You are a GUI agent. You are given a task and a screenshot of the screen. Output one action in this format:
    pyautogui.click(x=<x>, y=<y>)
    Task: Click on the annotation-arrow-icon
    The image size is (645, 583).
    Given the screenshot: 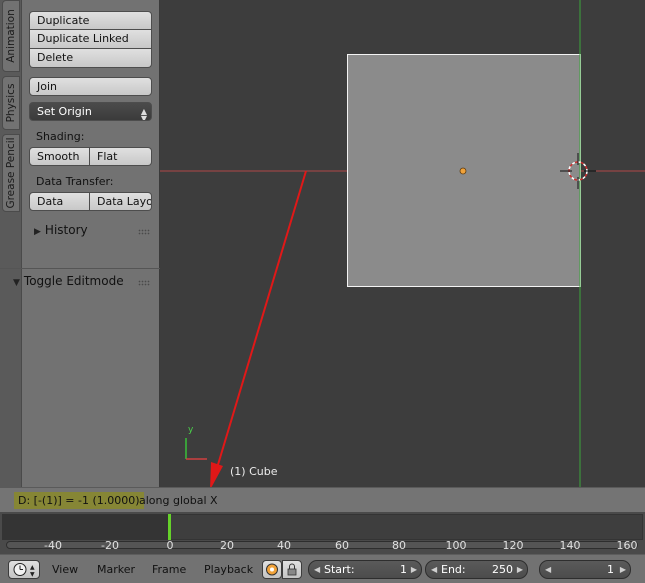 What is the action you would take?
    pyautogui.click(x=258, y=328)
    